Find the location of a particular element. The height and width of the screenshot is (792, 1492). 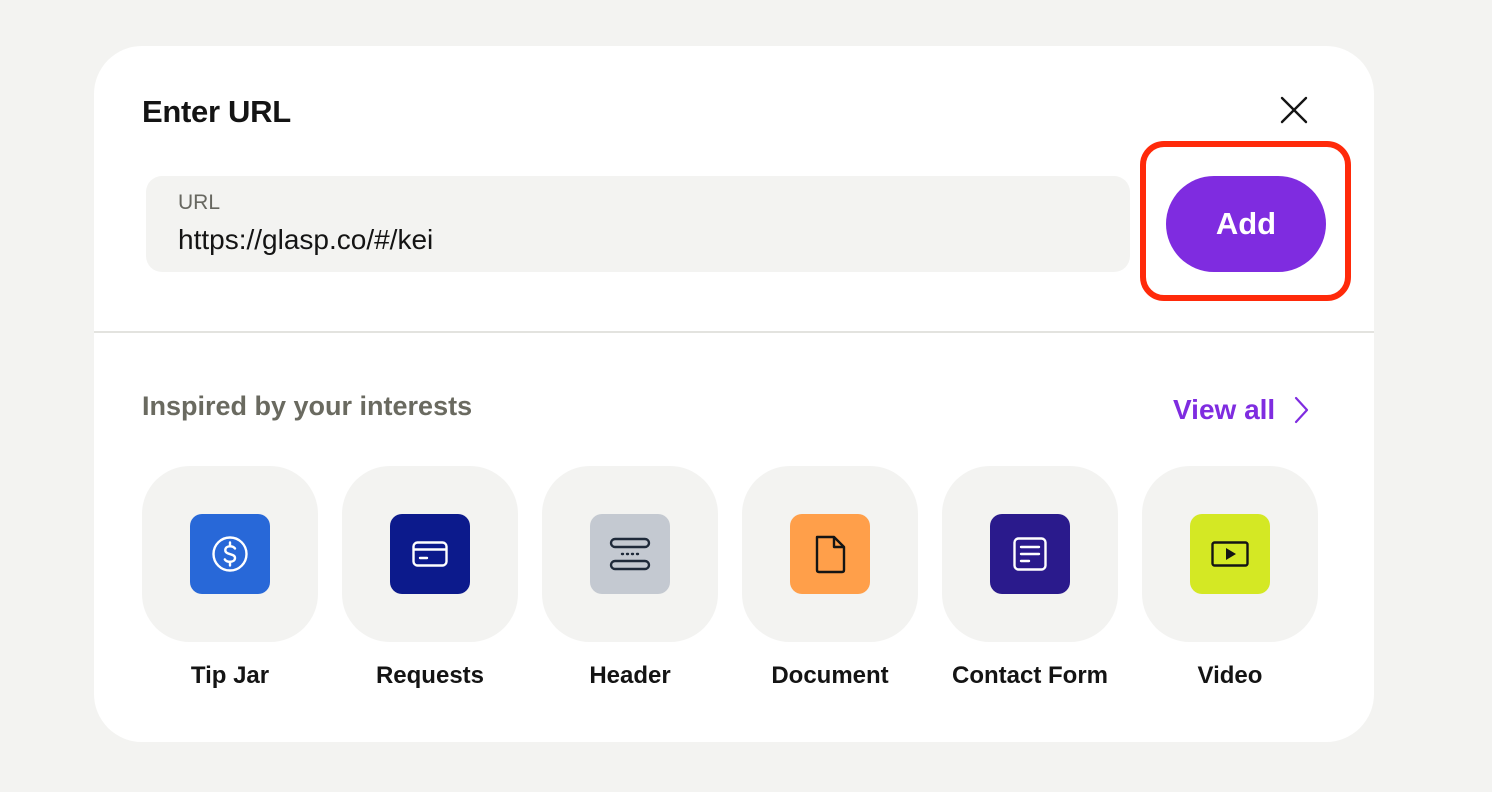

tile-label: Requests is located at coordinates (430, 675).